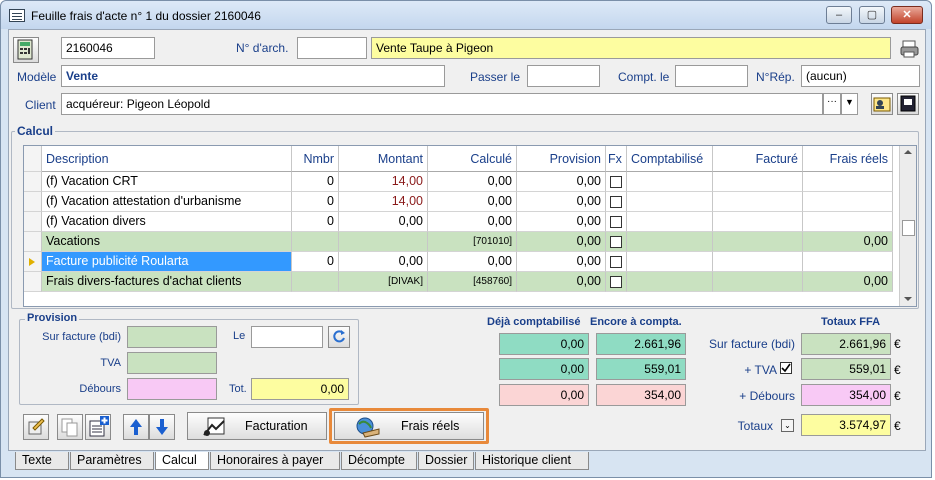 This screenshot has width=935, height=480. I want to click on scroll-thumb, so click(908, 228).